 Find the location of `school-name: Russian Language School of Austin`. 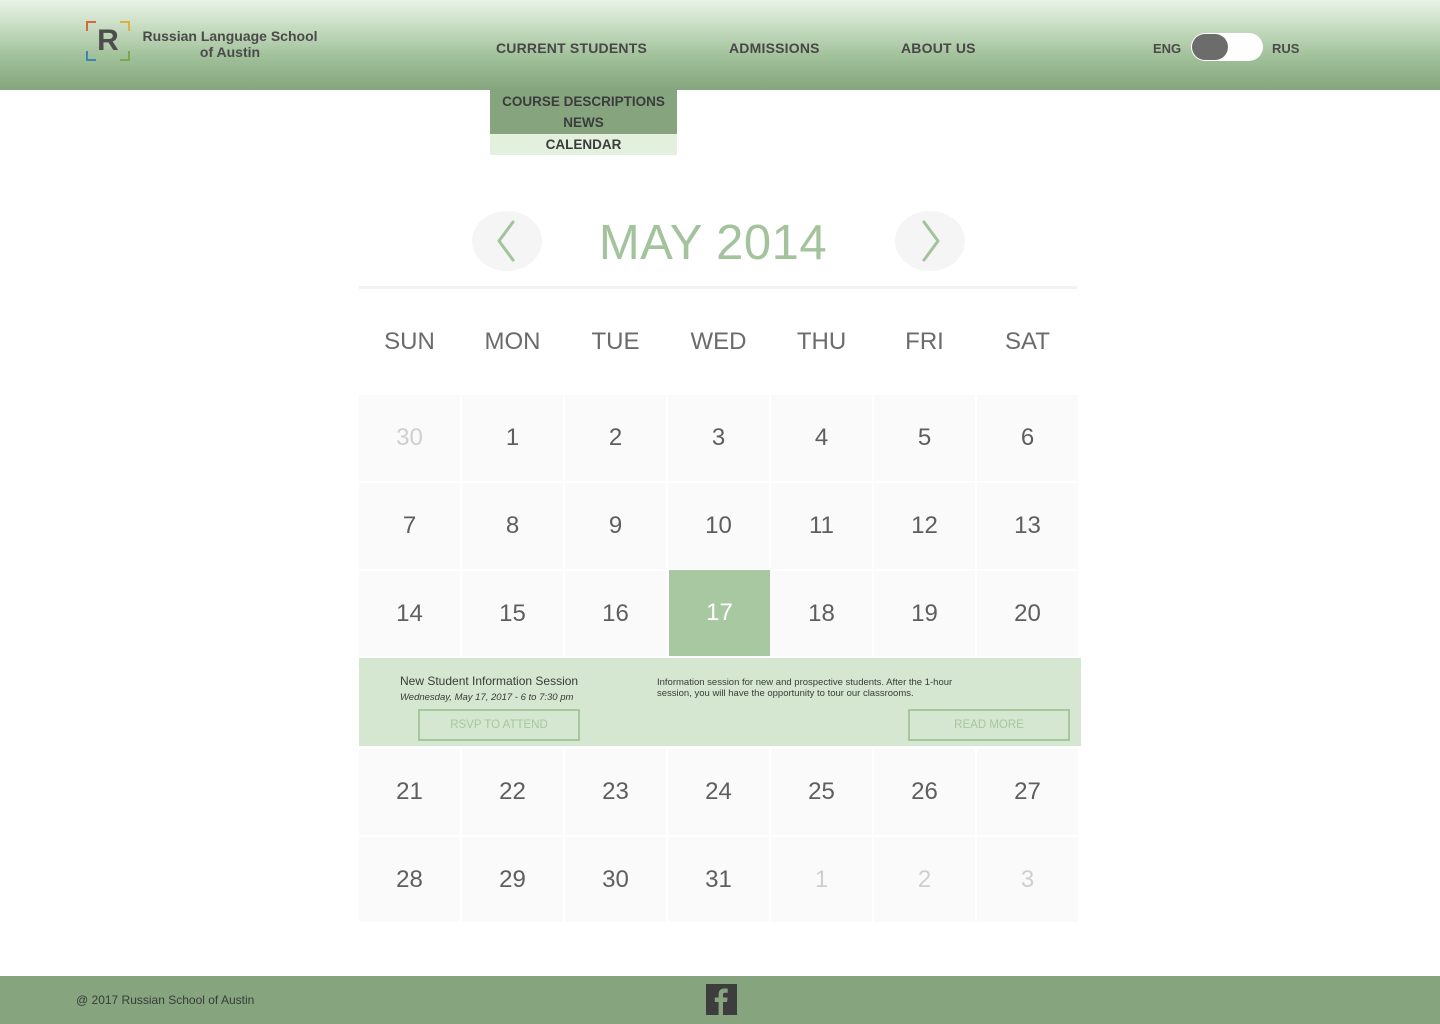

school-name: Russian Language School of Austin is located at coordinates (230, 44).